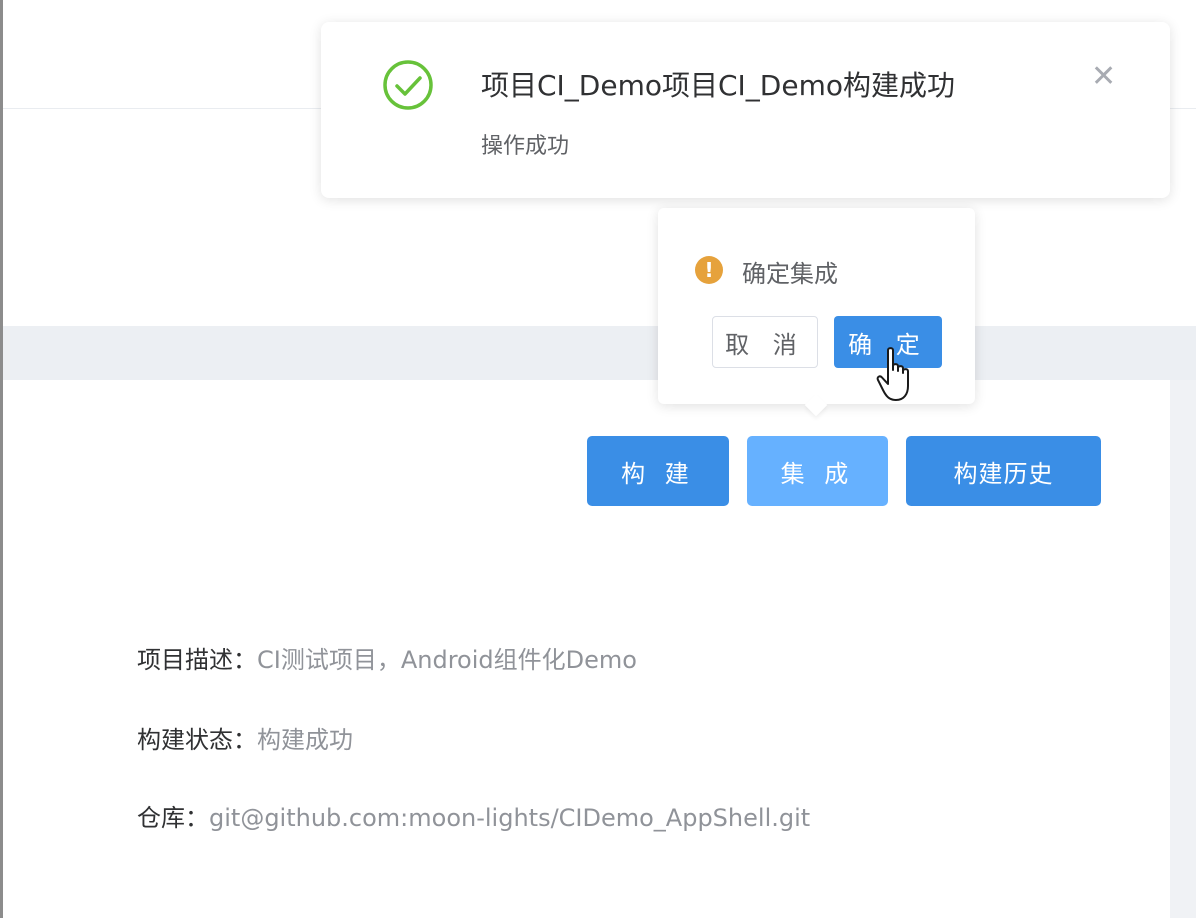 This screenshot has width=1196, height=918. What do you see at coordinates (197, 660) in the screenshot?
I see `project-description-label: 项目描述：` at bounding box center [197, 660].